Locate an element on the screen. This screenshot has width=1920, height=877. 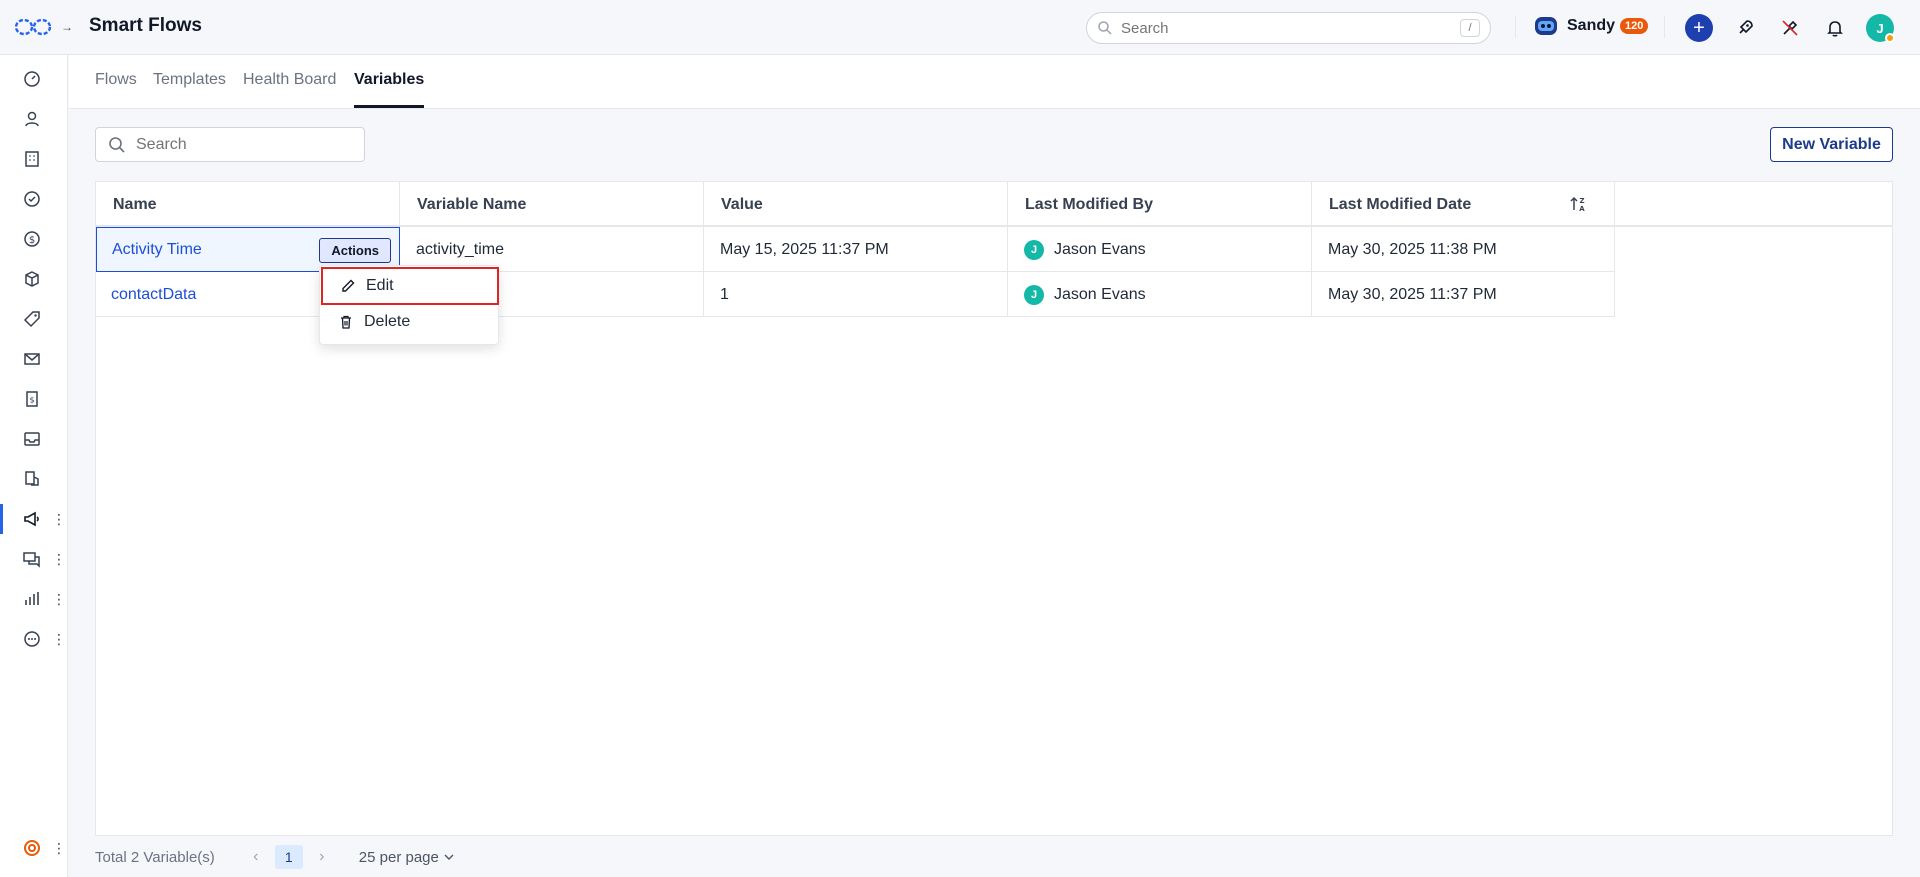
column-header-value: Value is located at coordinates (856, 204).